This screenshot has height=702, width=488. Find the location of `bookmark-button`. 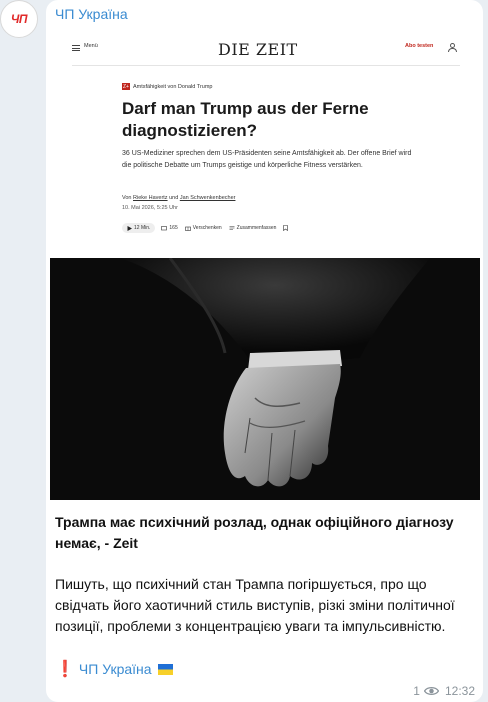

bookmark-button is located at coordinates (286, 228).